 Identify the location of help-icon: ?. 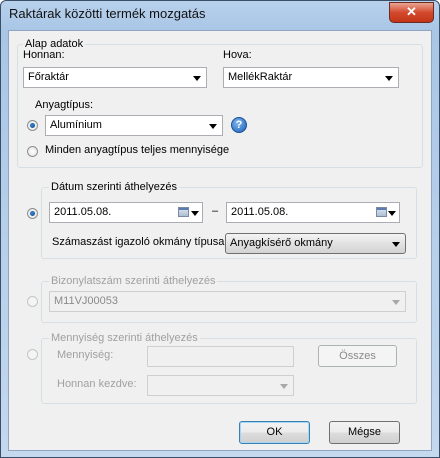
(239, 125).